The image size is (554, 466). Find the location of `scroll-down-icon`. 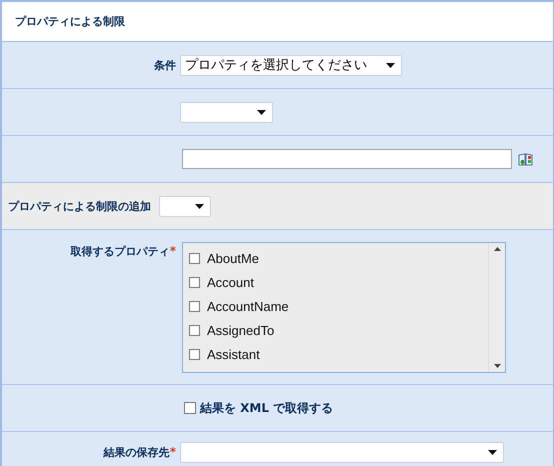

scroll-down-icon is located at coordinates (497, 366).